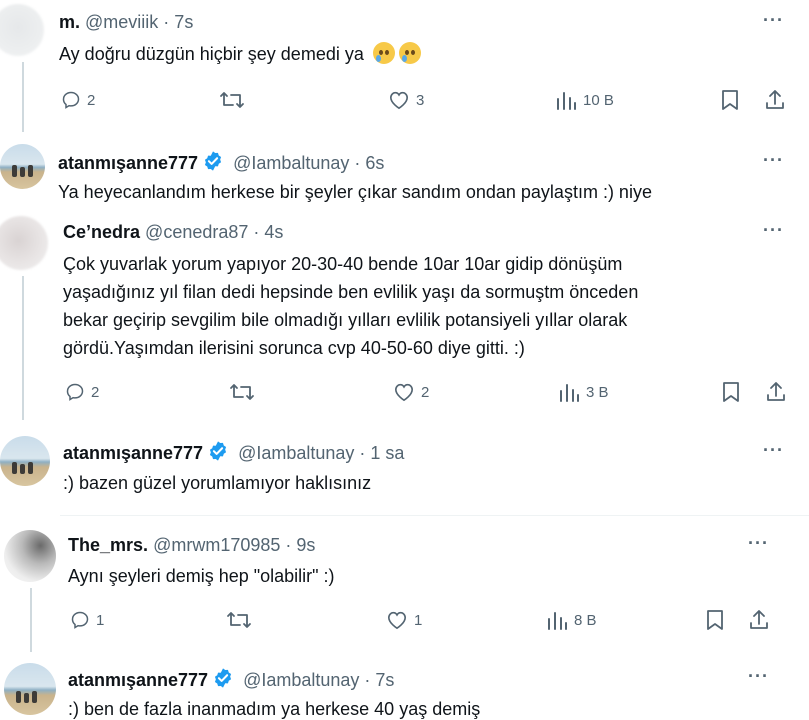 The image size is (809, 720). I want to click on views-button: 3 B, so click(583, 392).